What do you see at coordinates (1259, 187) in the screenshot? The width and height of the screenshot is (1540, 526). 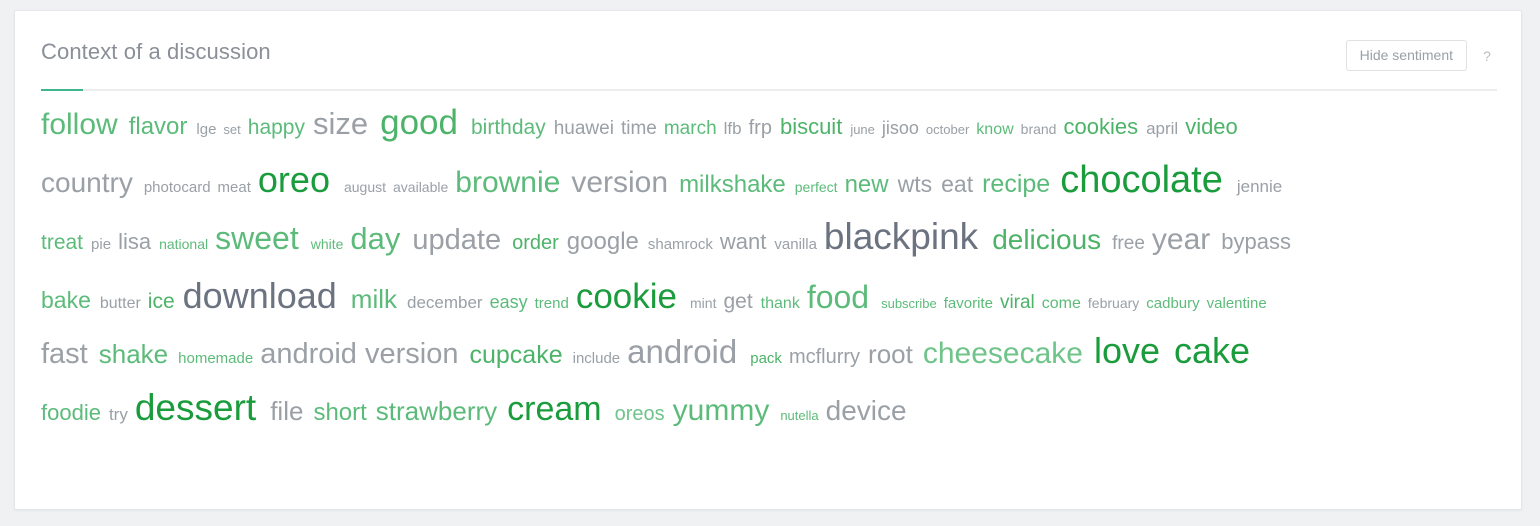 I see `word-cloud-term: jennie` at bounding box center [1259, 187].